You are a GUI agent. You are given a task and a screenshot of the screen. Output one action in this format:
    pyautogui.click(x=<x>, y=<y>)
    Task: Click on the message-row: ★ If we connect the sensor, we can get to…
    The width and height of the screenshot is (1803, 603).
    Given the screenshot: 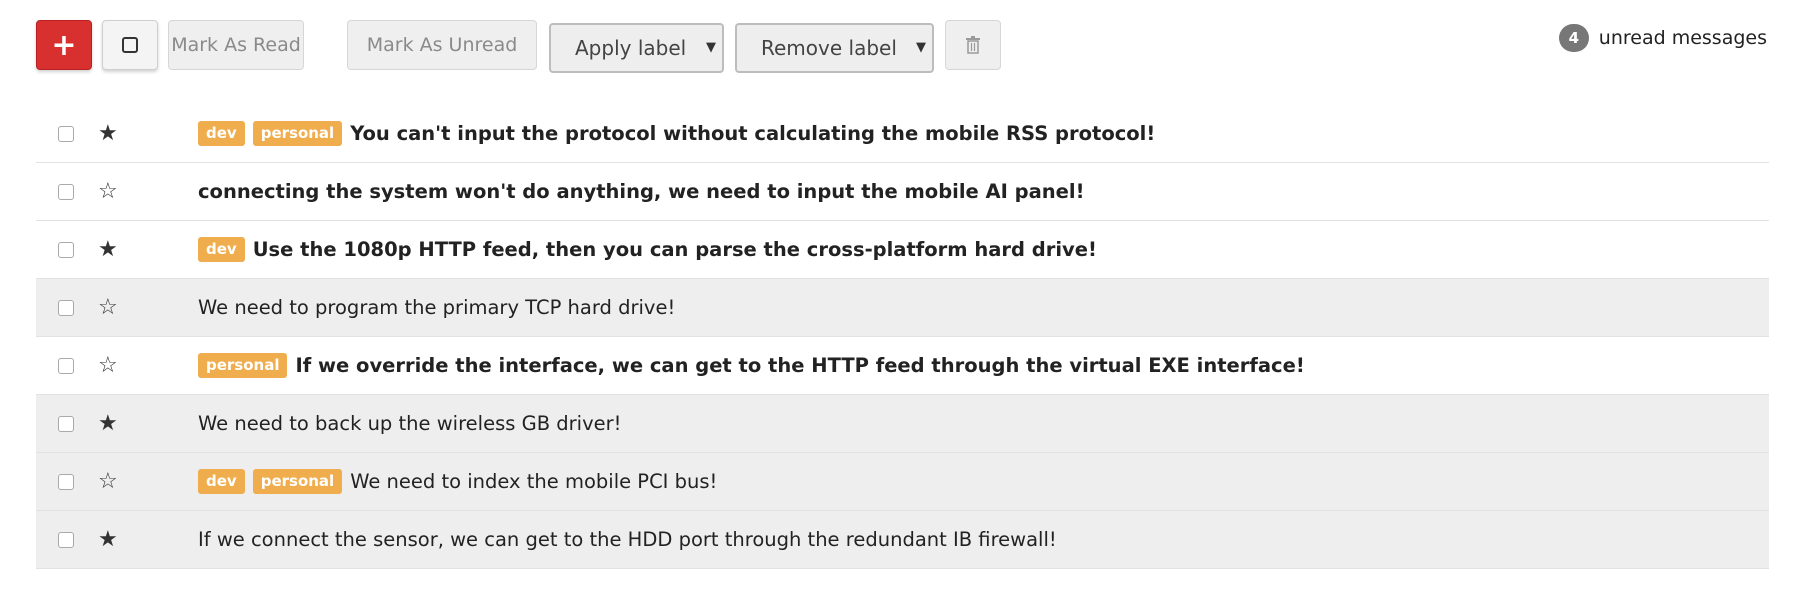 What is the action you would take?
    pyautogui.click(x=902, y=540)
    